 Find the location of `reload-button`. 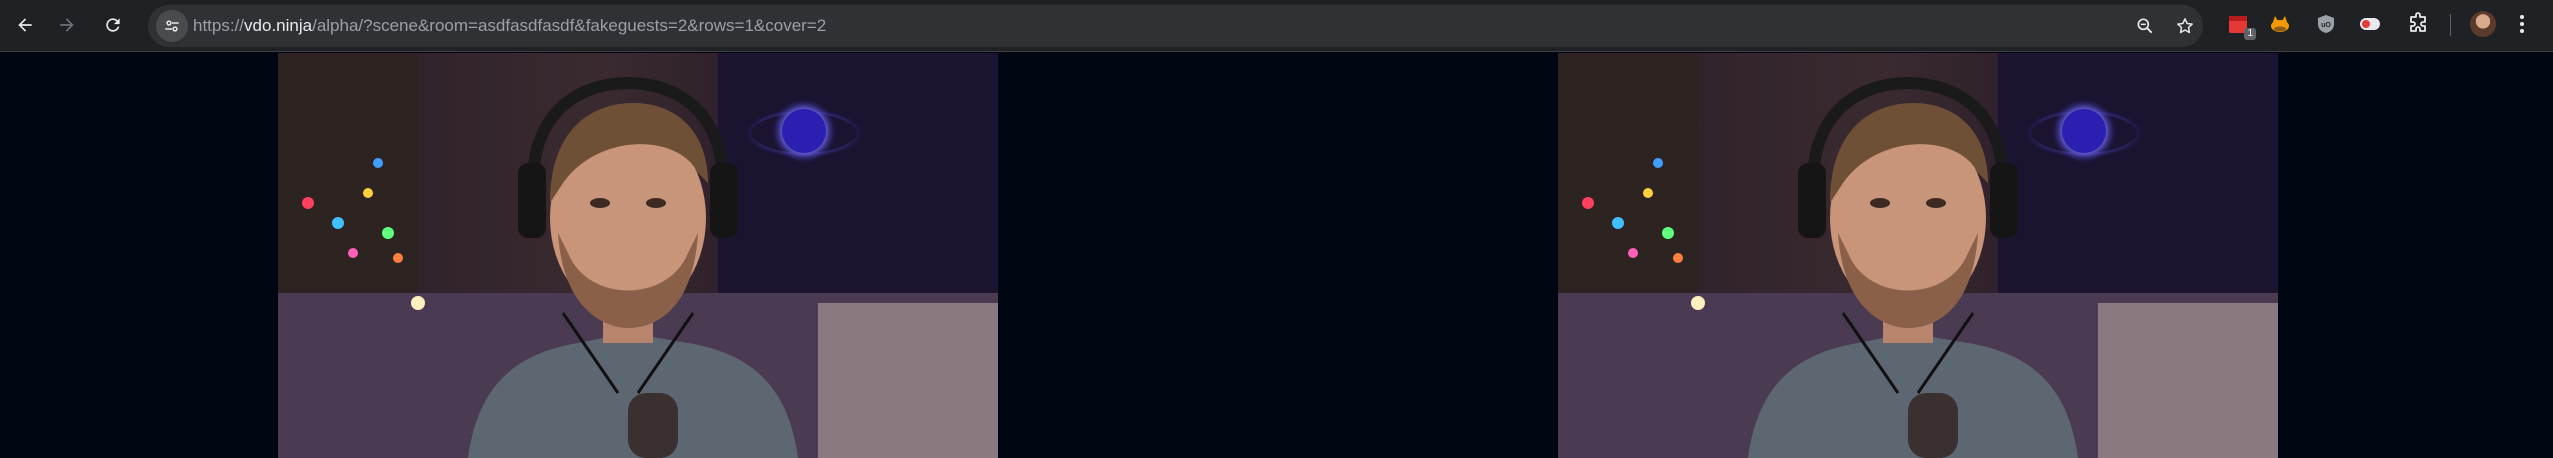

reload-button is located at coordinates (113, 25).